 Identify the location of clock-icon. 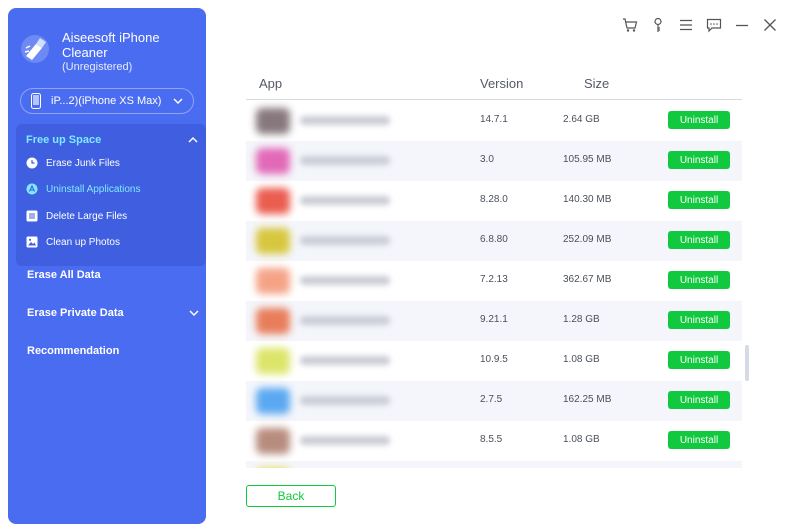
(32, 163).